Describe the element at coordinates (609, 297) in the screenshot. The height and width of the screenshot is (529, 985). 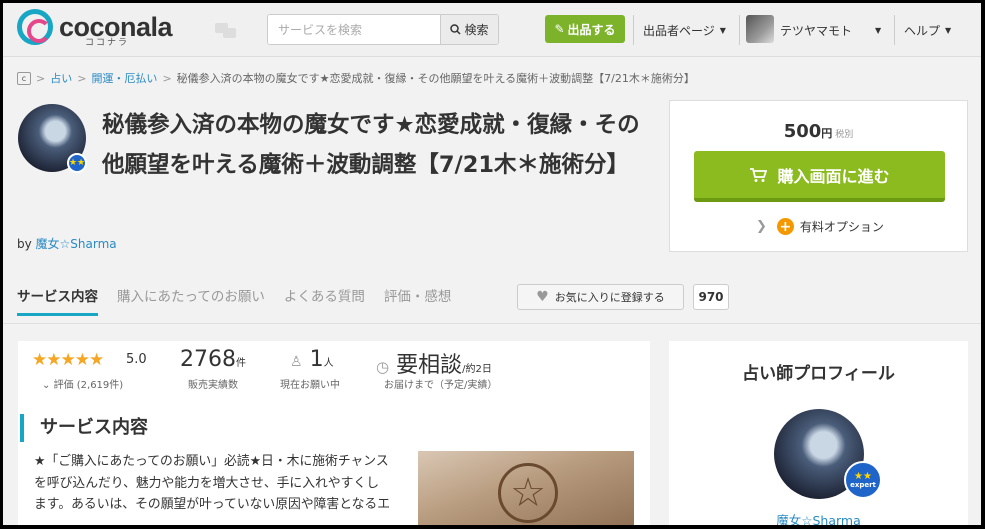
I see `favorite-button-label: お気に入りに登録する` at that location.